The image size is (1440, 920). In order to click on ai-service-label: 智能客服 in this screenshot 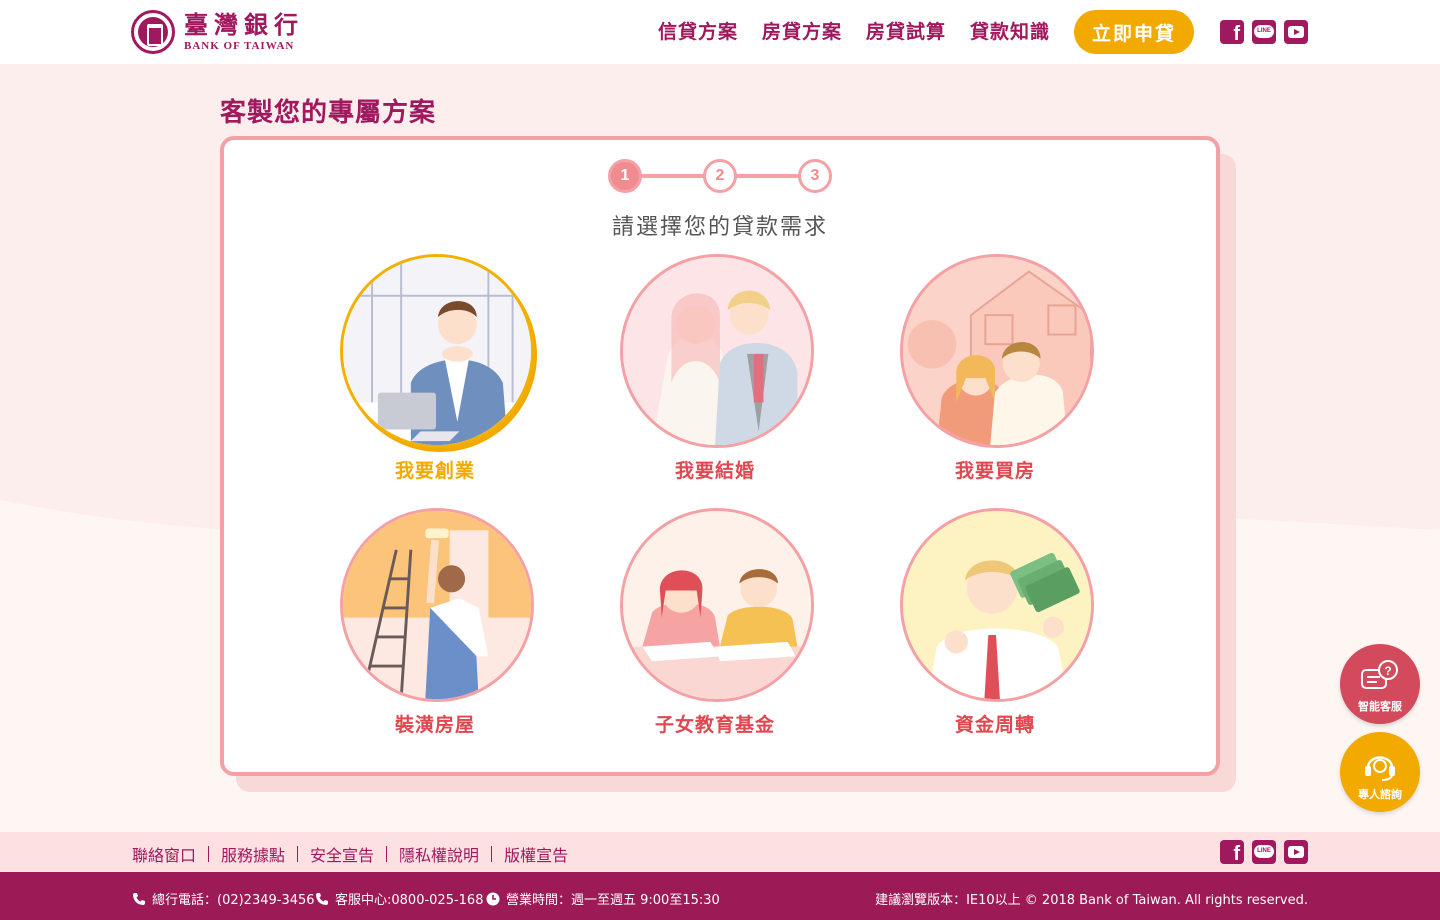, I will do `click(1380, 706)`.